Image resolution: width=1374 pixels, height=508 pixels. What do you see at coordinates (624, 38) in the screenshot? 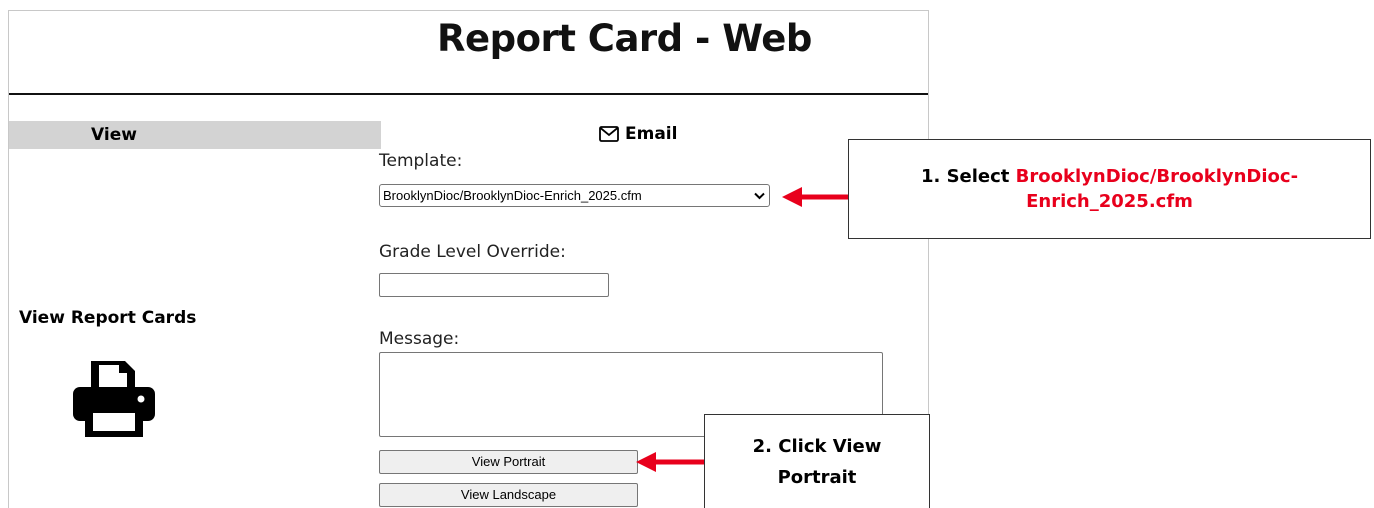
I see `page-title: Report Card - Web` at bounding box center [624, 38].